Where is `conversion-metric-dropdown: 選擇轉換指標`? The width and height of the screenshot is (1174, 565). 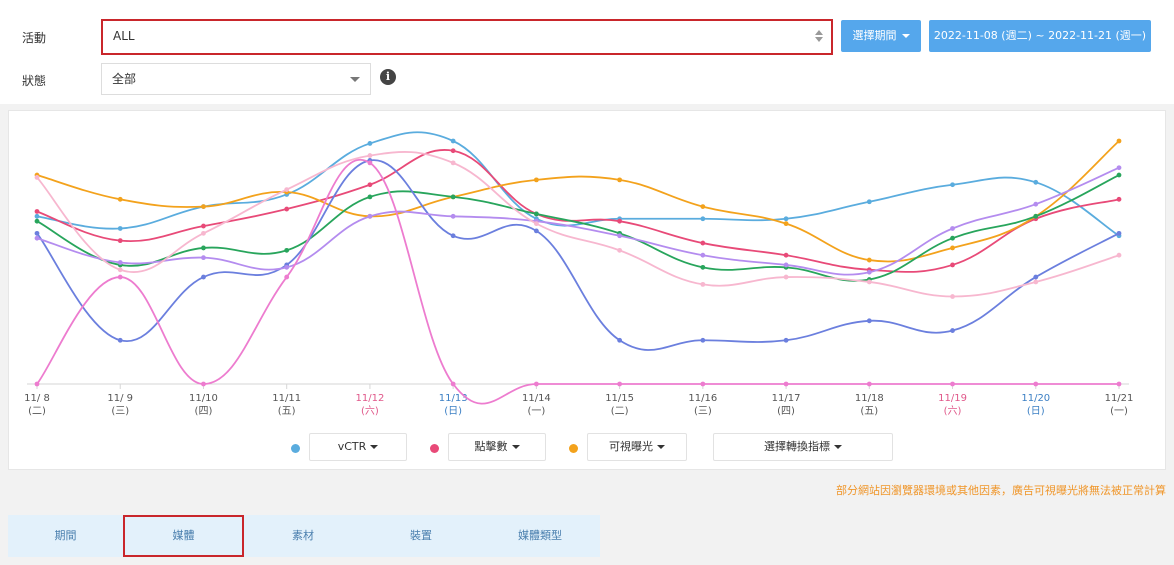
conversion-metric-dropdown: 選擇轉換指標 is located at coordinates (803, 447).